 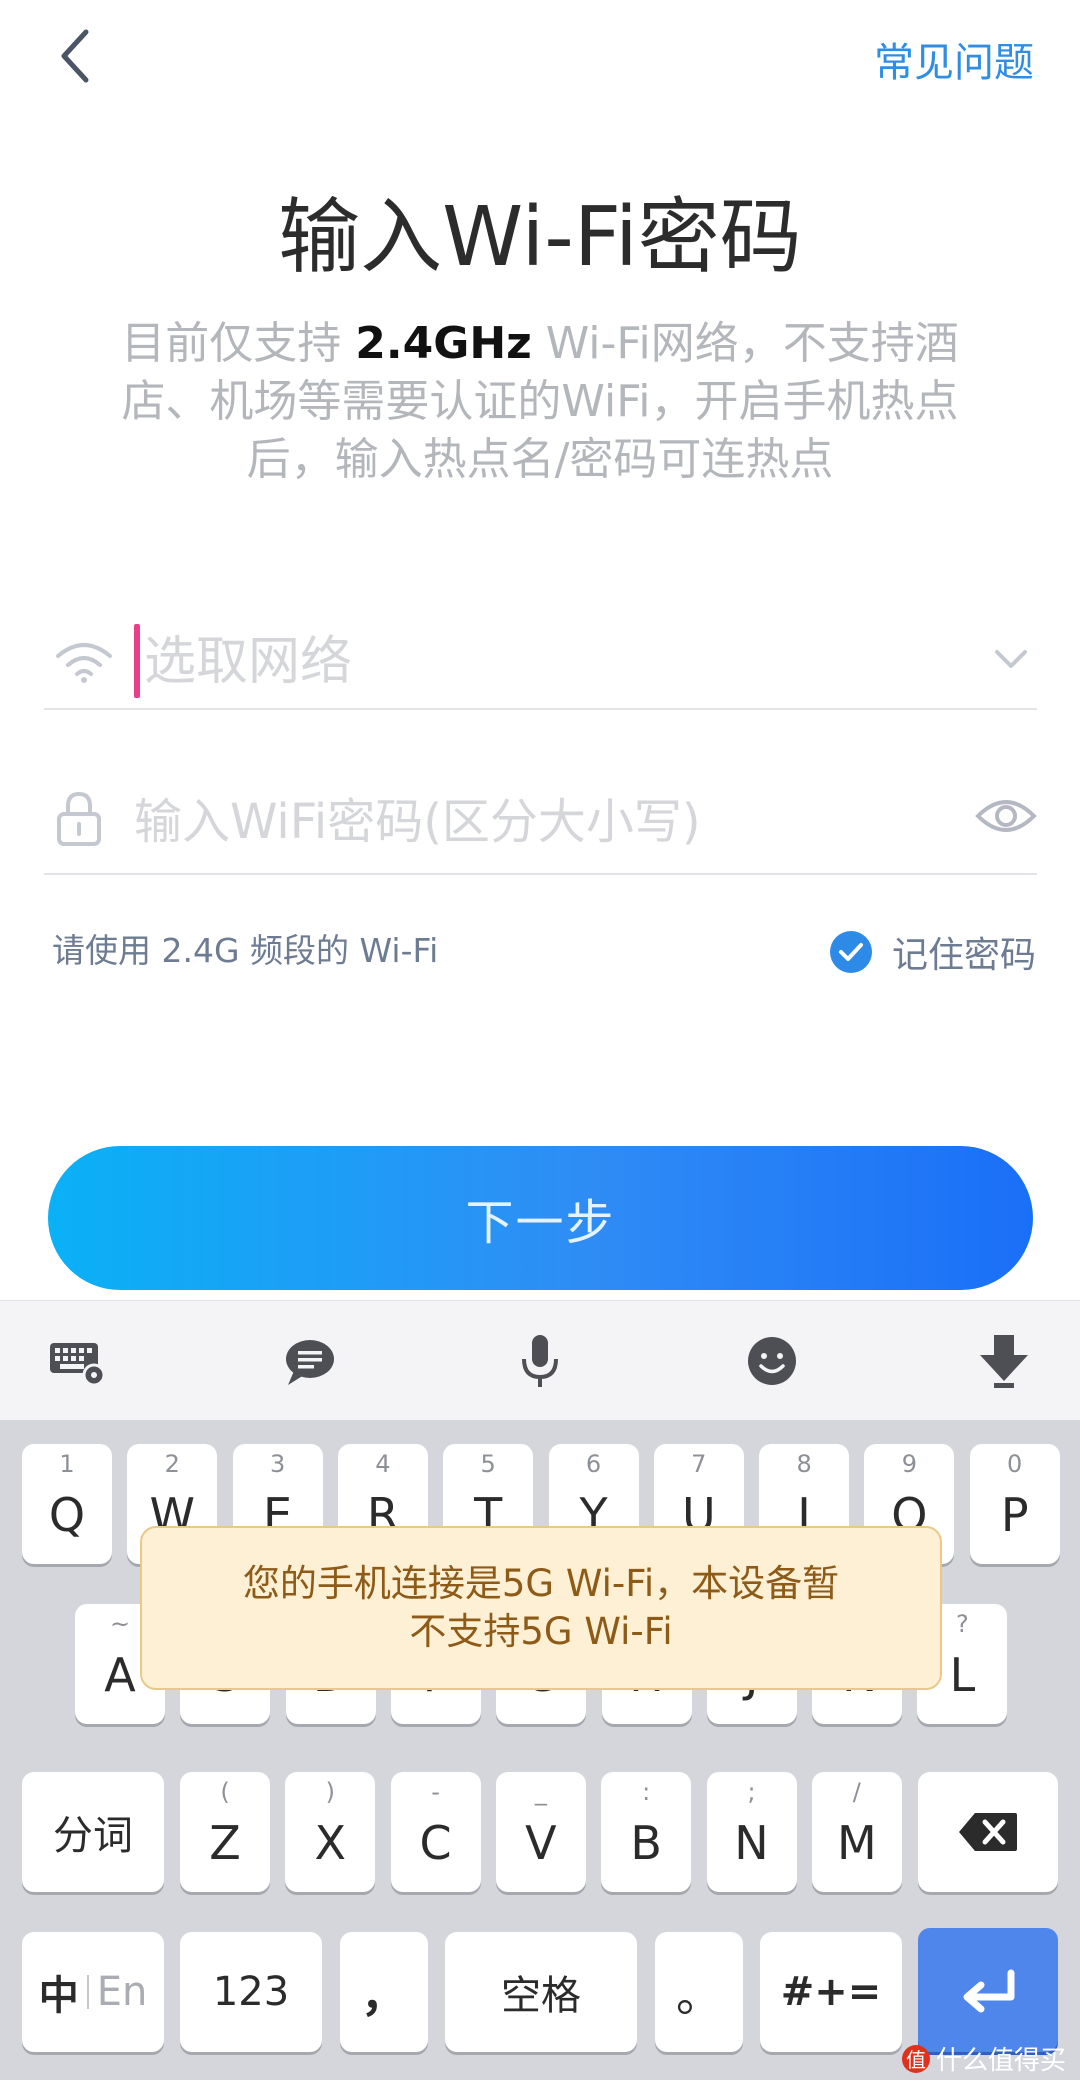 I want to click on remember-password-label: 记住密码, so click(x=963, y=955).